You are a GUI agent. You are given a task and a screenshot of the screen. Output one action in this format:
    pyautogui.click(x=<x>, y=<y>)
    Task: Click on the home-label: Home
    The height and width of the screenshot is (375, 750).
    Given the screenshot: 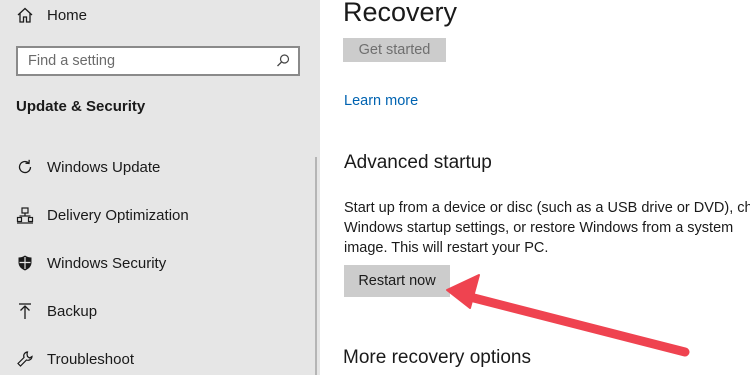 What is the action you would take?
    pyautogui.click(x=67, y=15)
    